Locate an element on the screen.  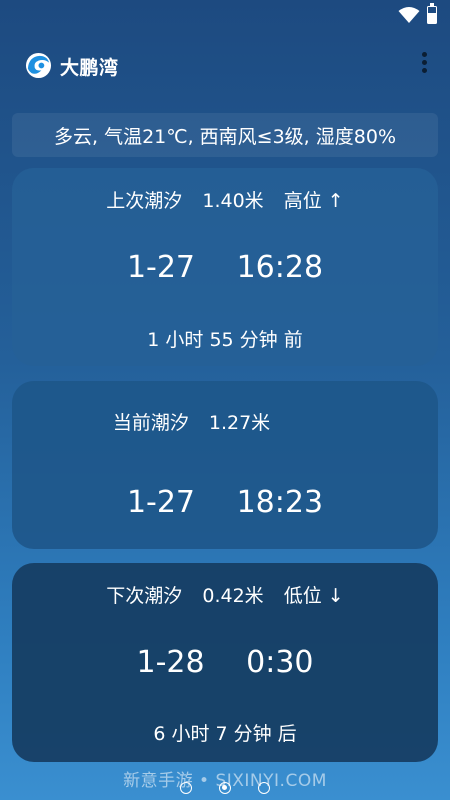
more-vert-icon is located at coordinates (424, 65).